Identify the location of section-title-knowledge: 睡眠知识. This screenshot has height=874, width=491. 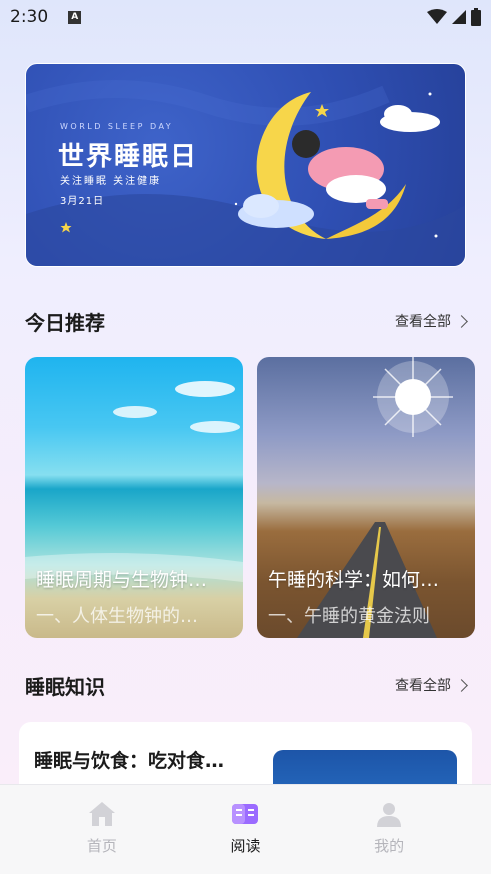
(65, 686).